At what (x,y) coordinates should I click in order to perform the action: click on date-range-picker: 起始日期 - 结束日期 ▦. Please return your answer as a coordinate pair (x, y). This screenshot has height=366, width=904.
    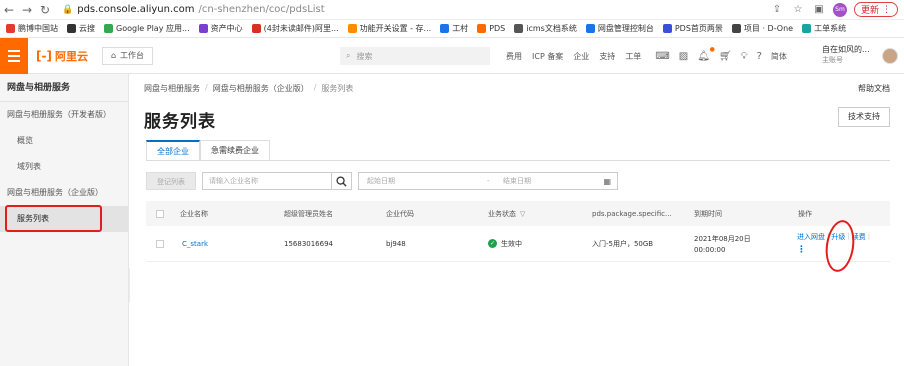
    Looking at the image, I should click on (488, 181).